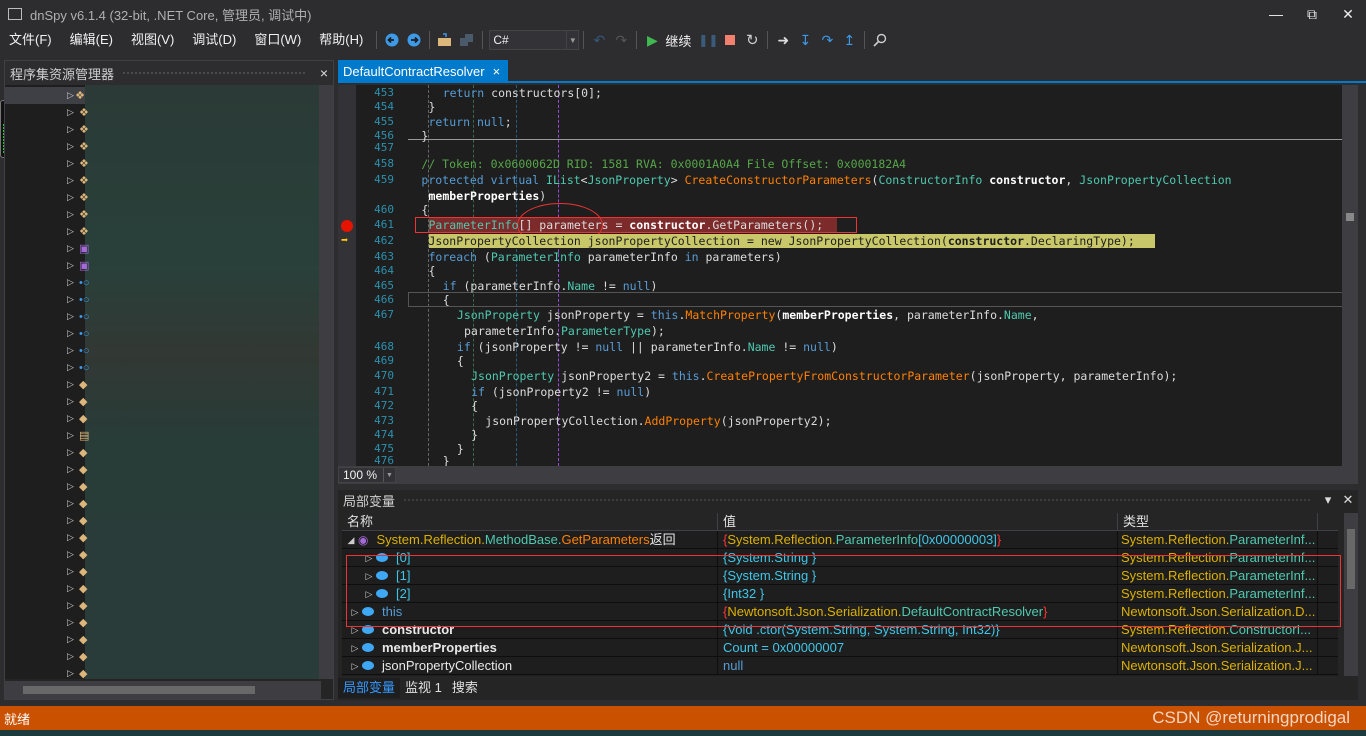 The image size is (1366, 736). What do you see at coordinates (414, 40) in the screenshot?
I see `forward-icon` at bounding box center [414, 40].